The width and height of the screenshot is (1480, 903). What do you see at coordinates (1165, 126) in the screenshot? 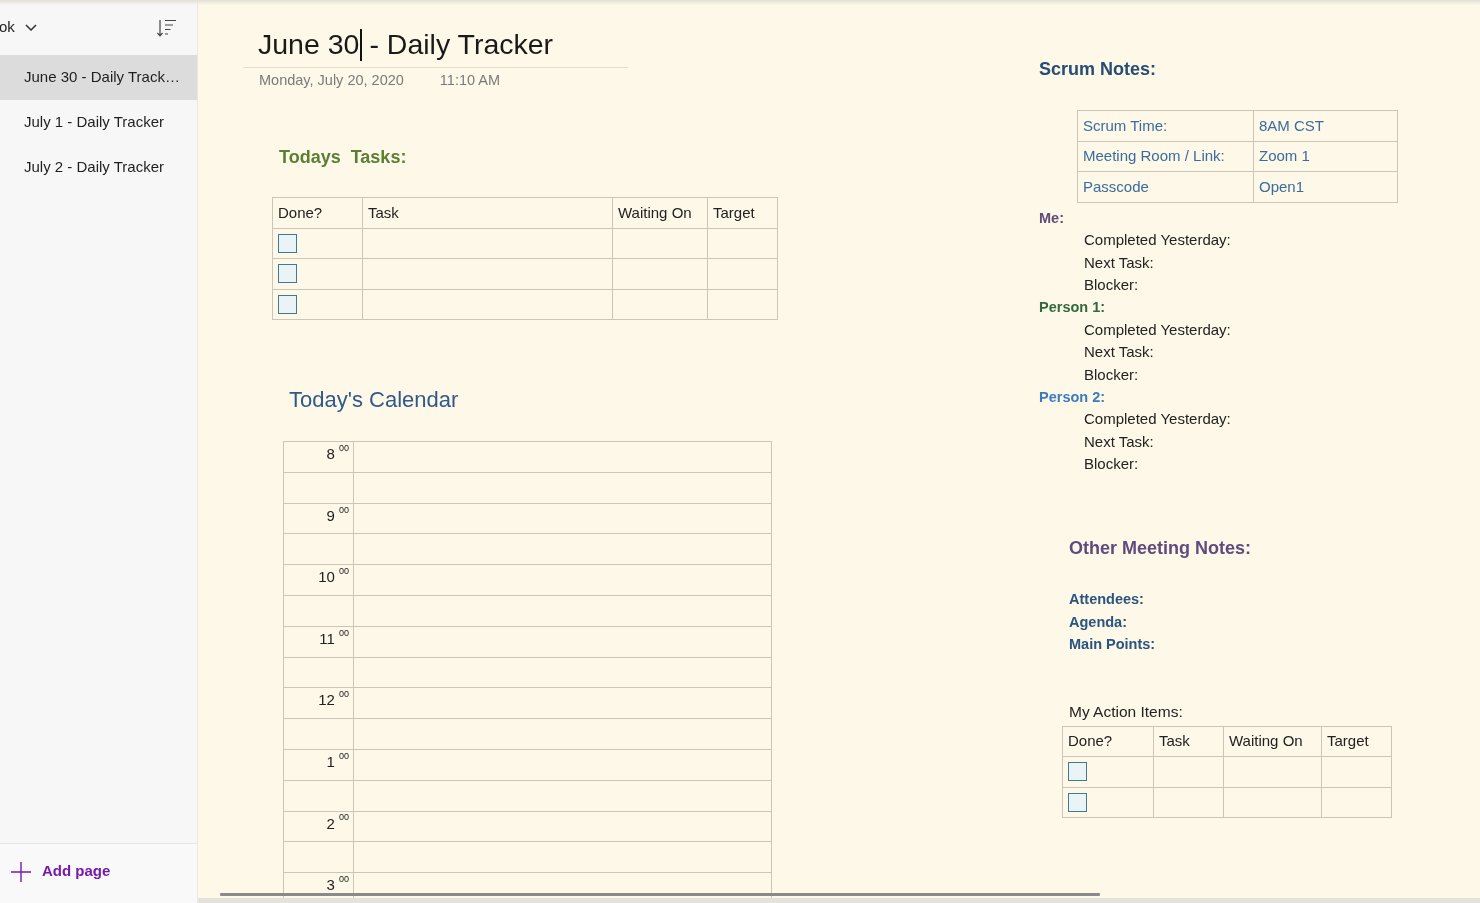
I see `table-cell: Scrum Time:` at bounding box center [1165, 126].